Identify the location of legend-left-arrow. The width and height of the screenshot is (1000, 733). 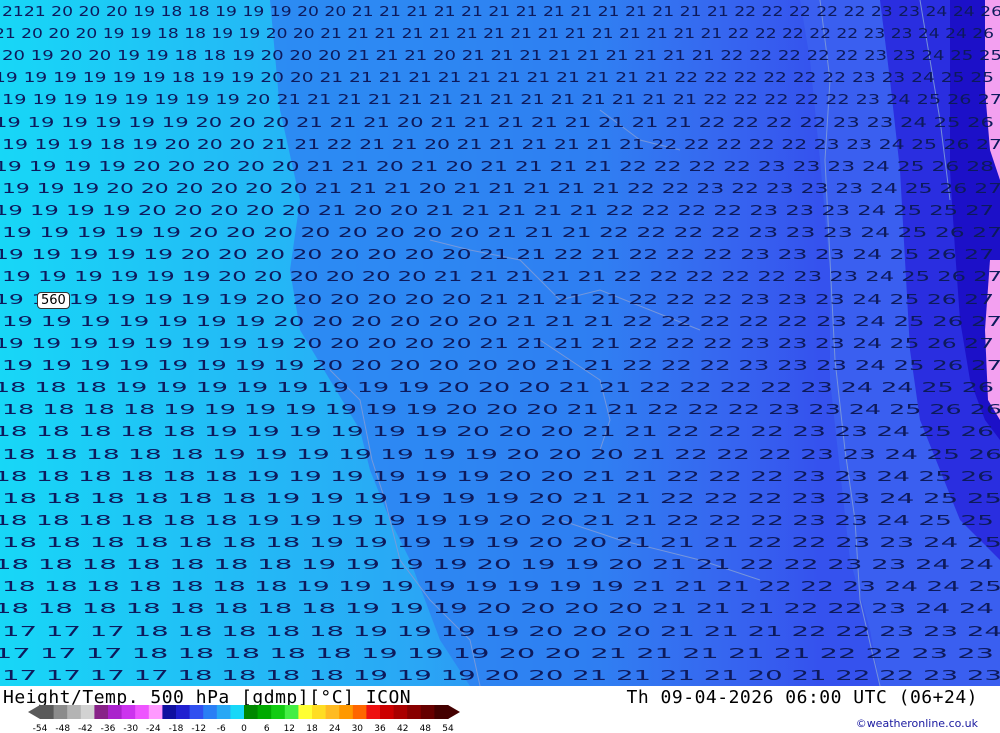
(34, 712).